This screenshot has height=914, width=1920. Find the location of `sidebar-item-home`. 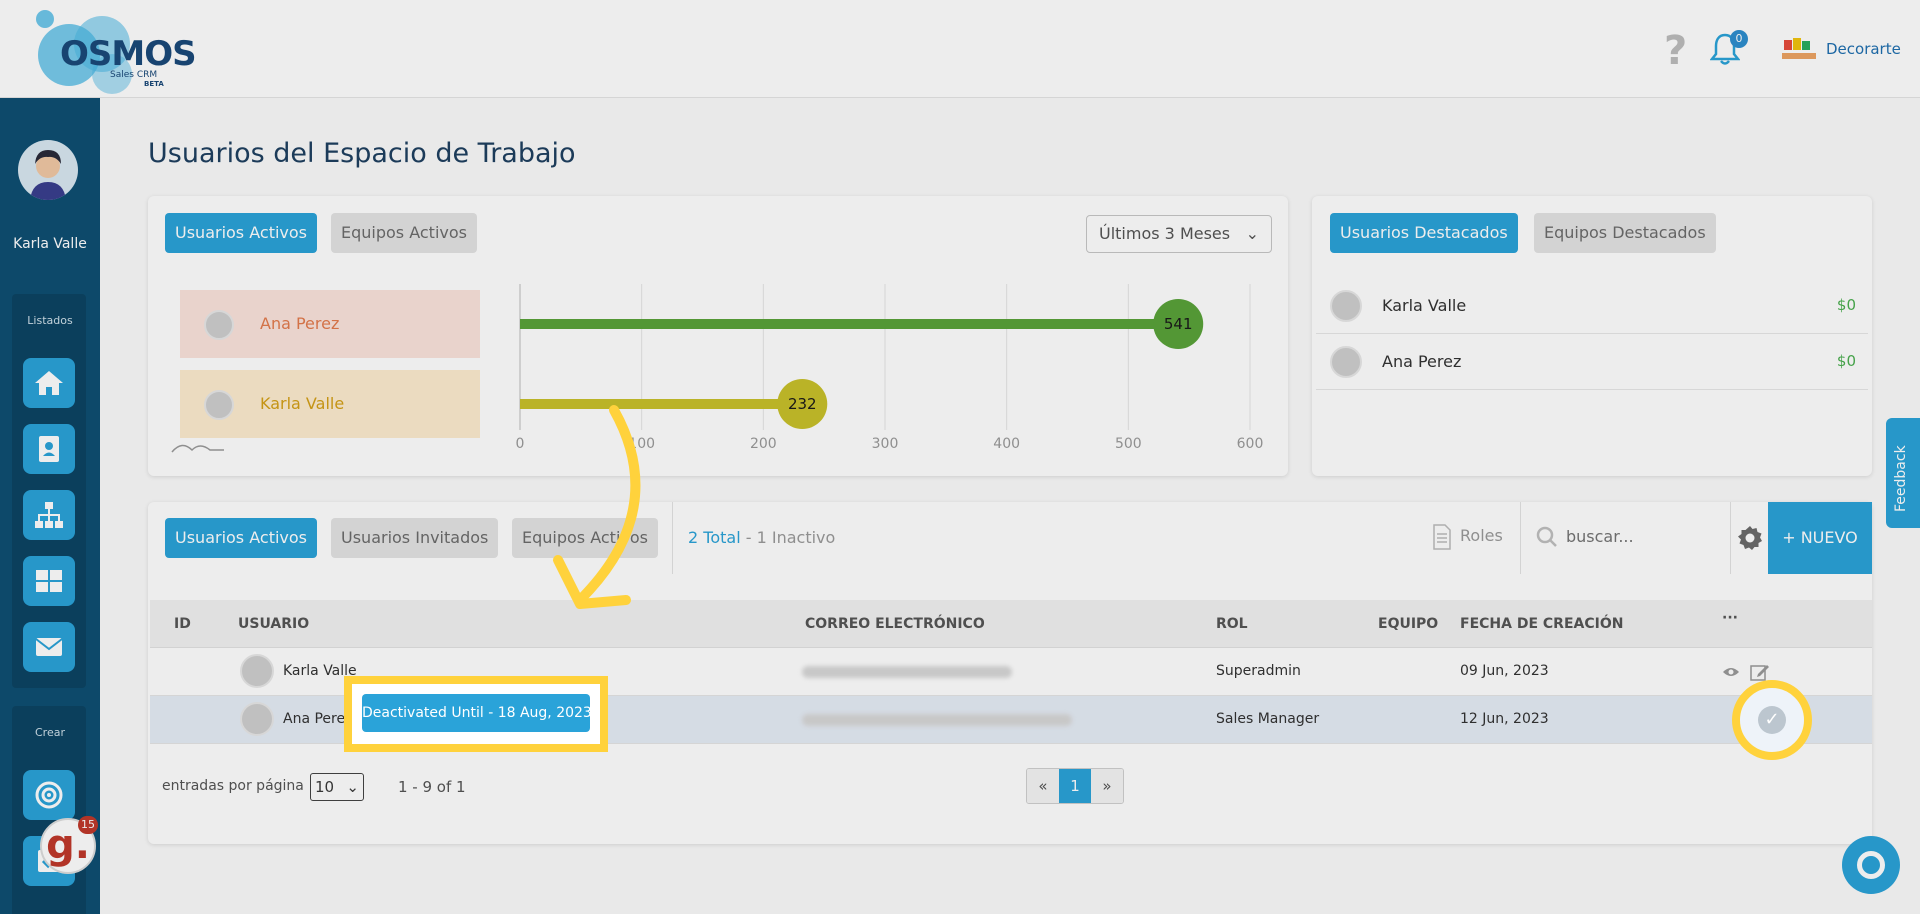

sidebar-item-home is located at coordinates (49, 383).